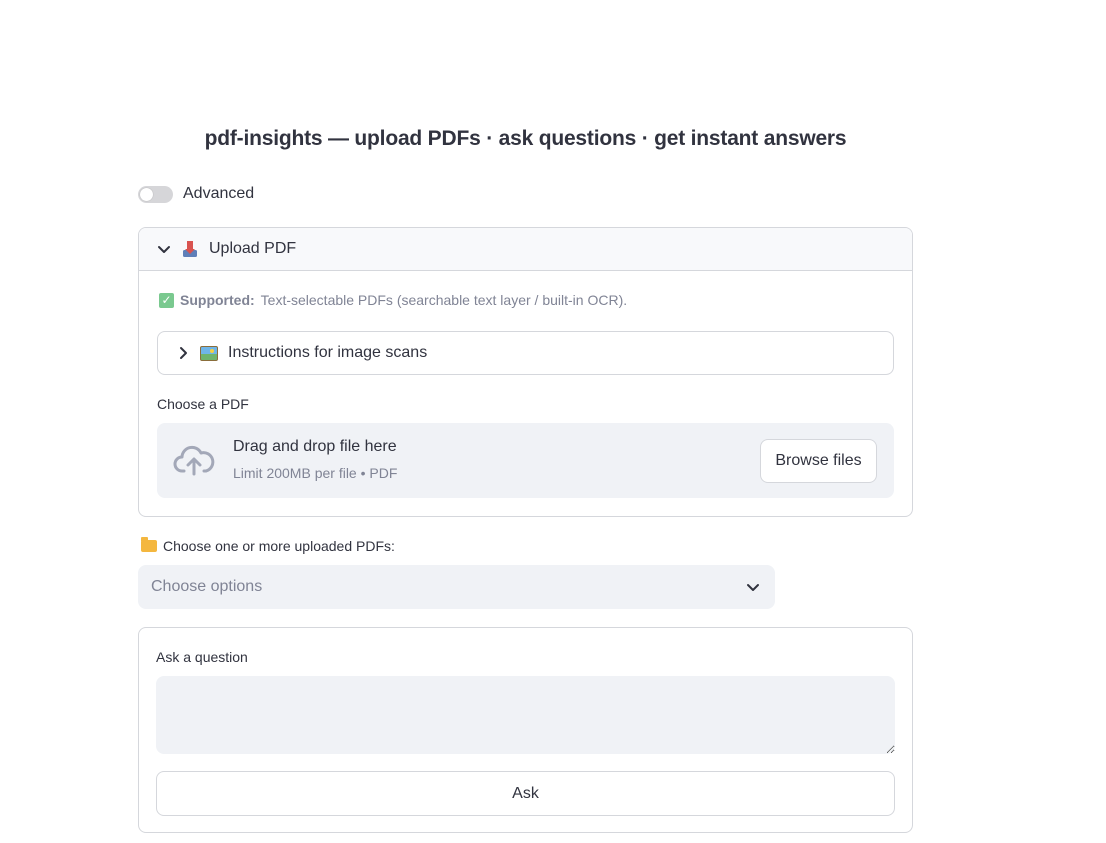 This screenshot has width=1106, height=843. I want to click on dropzone-title: Drag and drop file here, so click(315, 446).